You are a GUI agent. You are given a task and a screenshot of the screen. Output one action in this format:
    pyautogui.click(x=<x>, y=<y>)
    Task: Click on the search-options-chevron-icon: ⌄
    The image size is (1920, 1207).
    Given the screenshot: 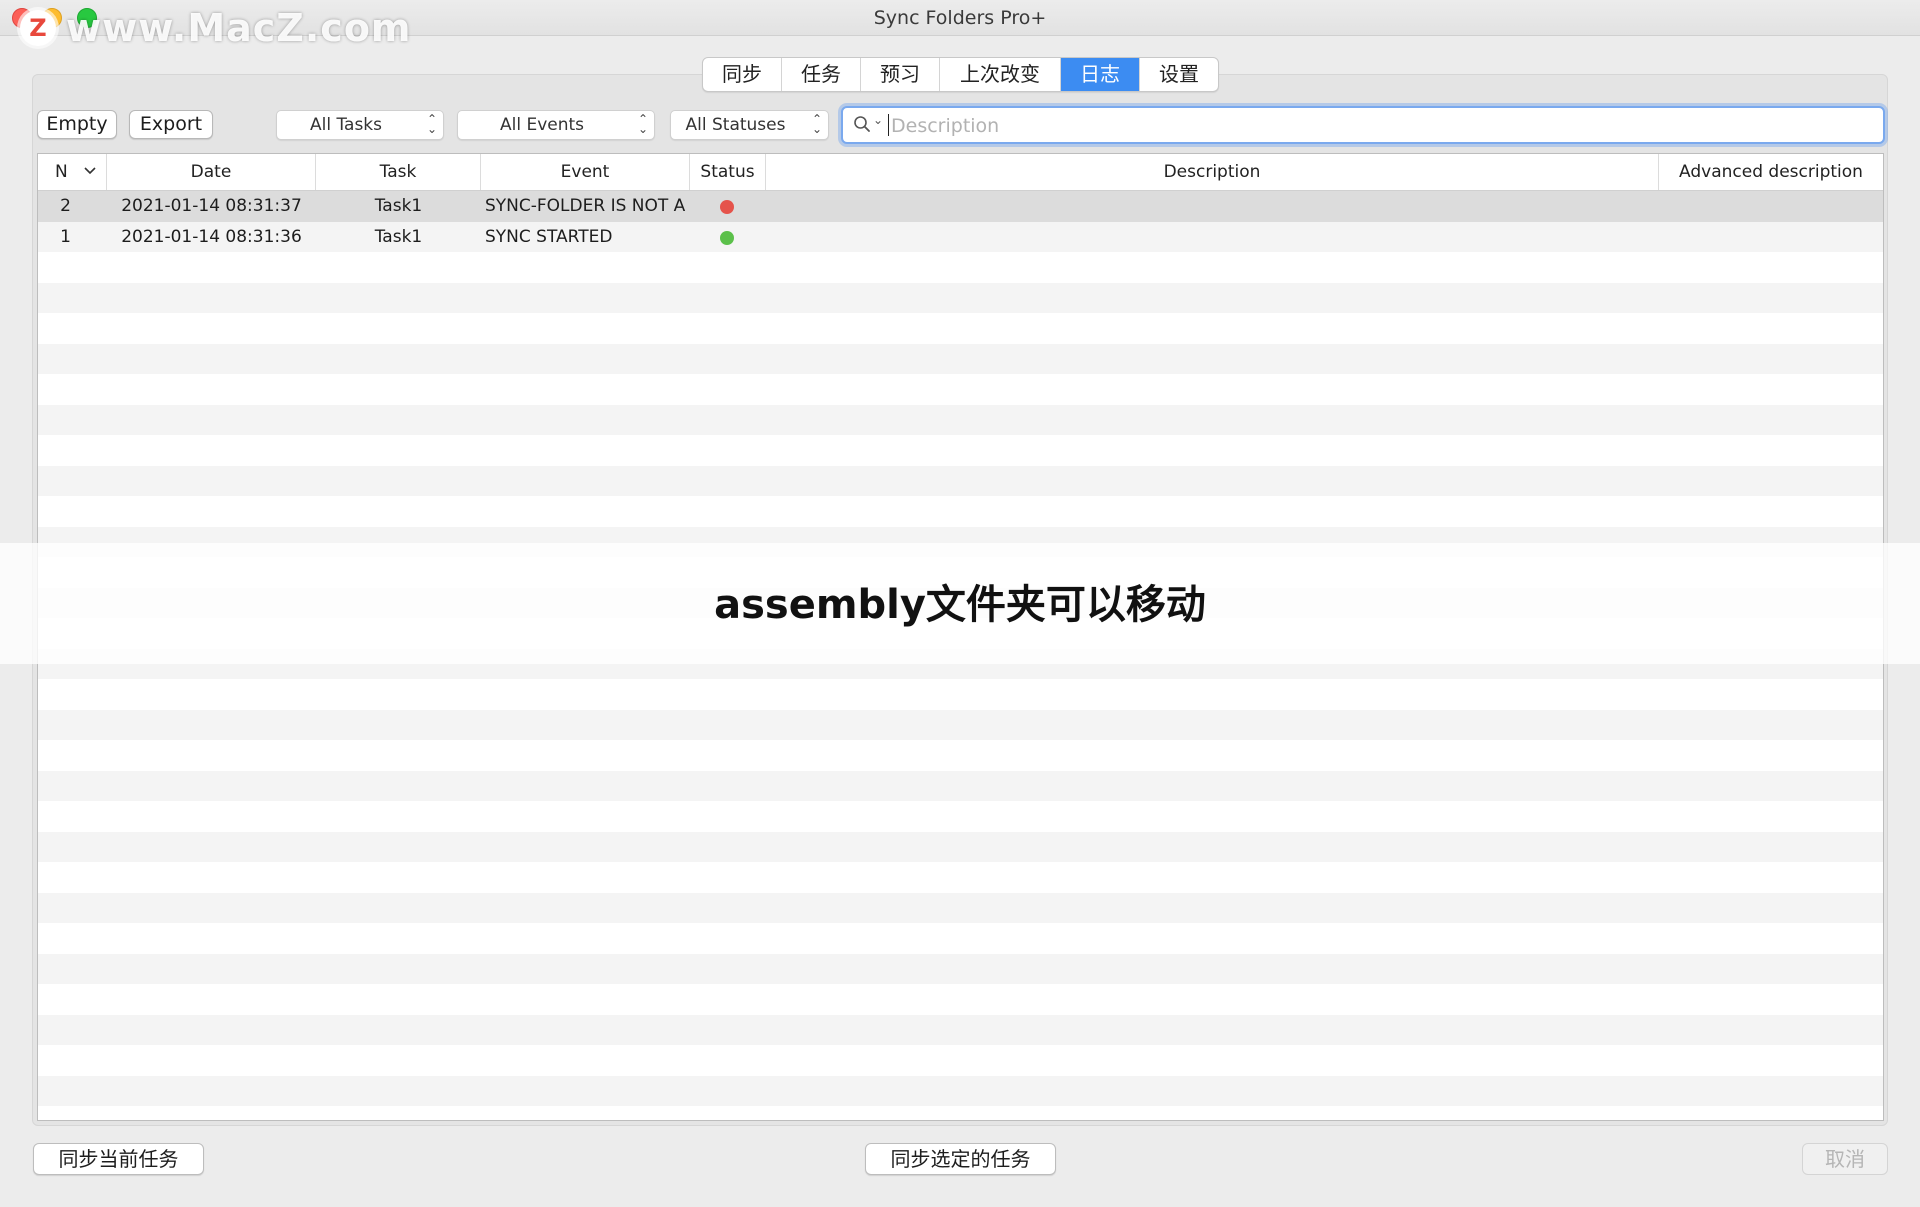 What is the action you would take?
    pyautogui.click(x=878, y=120)
    